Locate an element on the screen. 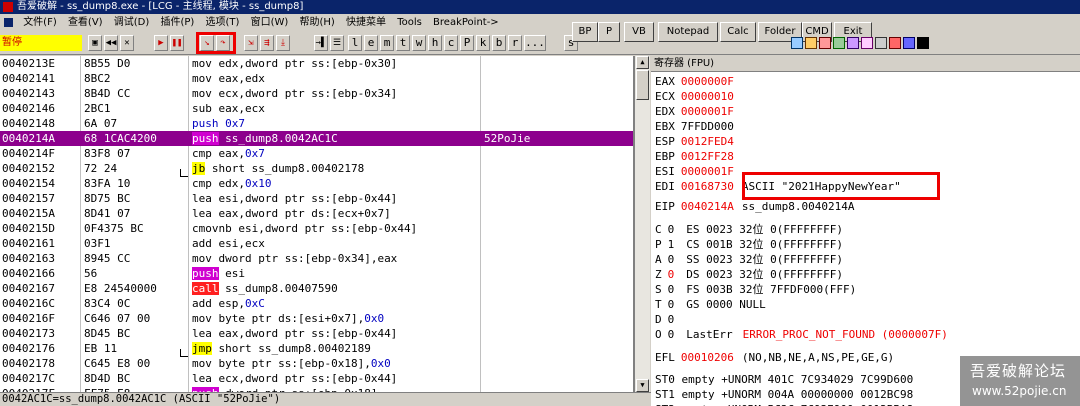  disasm-row: 00402176 EB 11 jmp short ss_dump8.00402189 is located at coordinates (316, 348).